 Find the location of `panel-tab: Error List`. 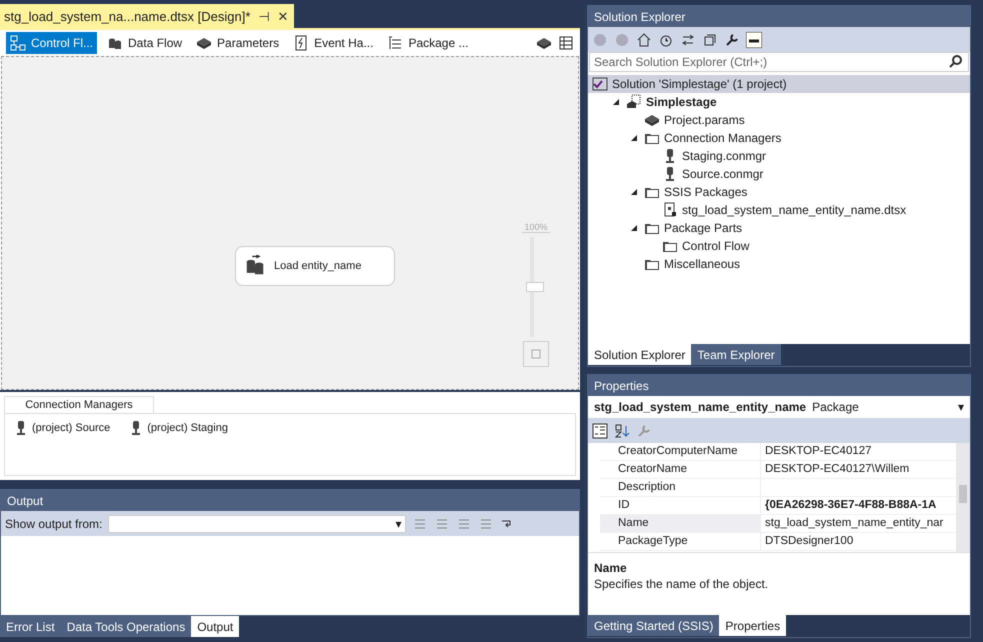

panel-tab: Error List is located at coordinates (30, 626).